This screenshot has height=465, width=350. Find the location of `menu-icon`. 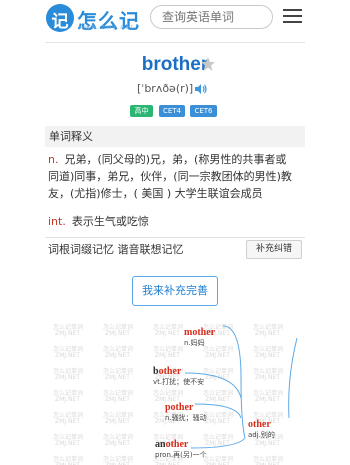

menu-icon is located at coordinates (293, 16).